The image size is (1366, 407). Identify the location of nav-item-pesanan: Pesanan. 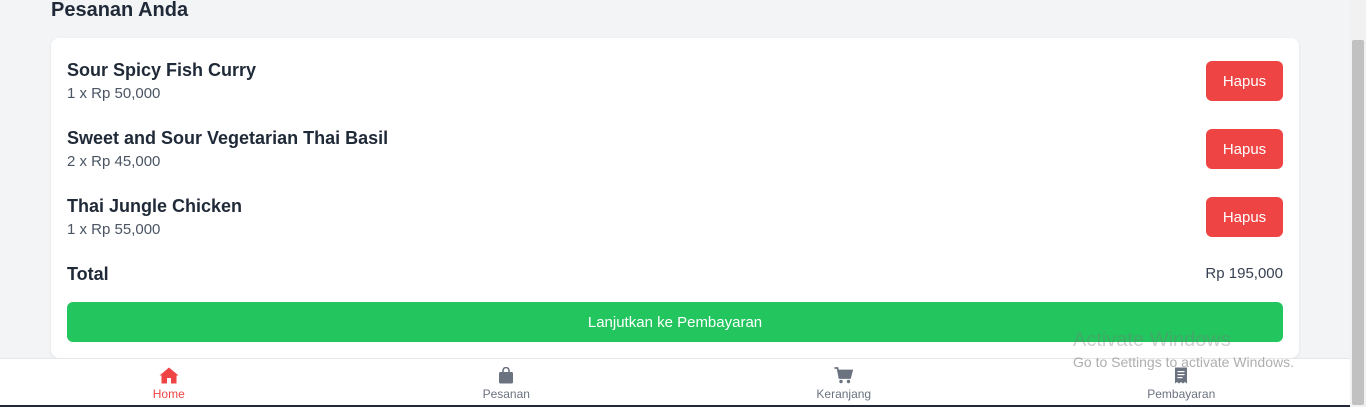
(507, 382).